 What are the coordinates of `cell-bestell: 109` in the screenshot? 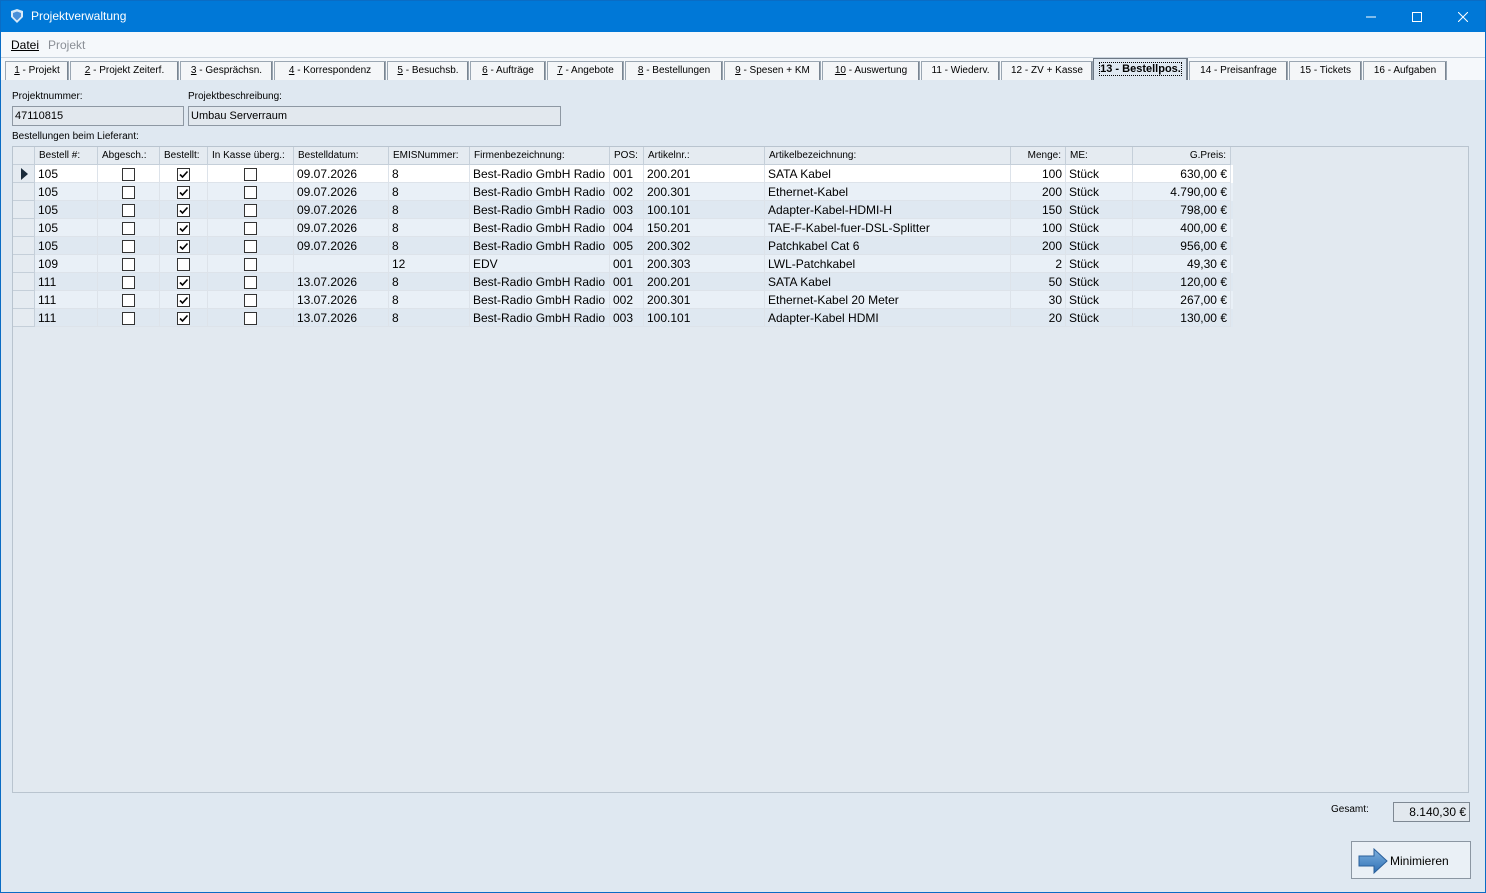 It's located at (66, 264).